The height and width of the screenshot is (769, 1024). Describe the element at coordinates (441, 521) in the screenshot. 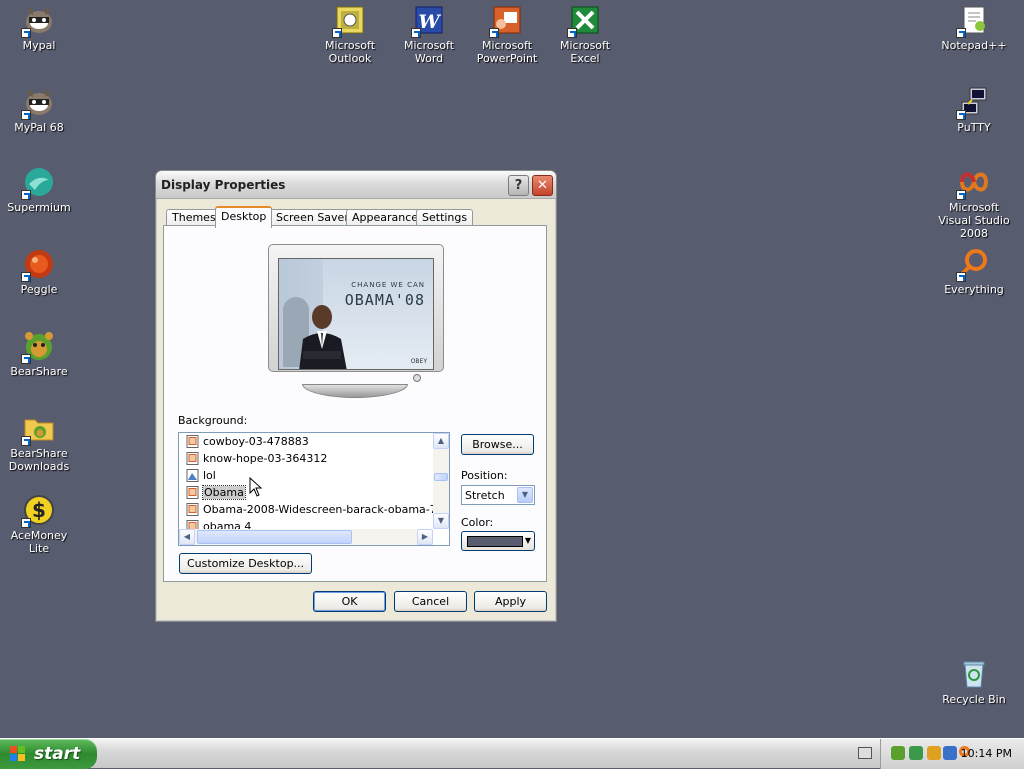

I see `scroll-down-icon: ▼` at that location.